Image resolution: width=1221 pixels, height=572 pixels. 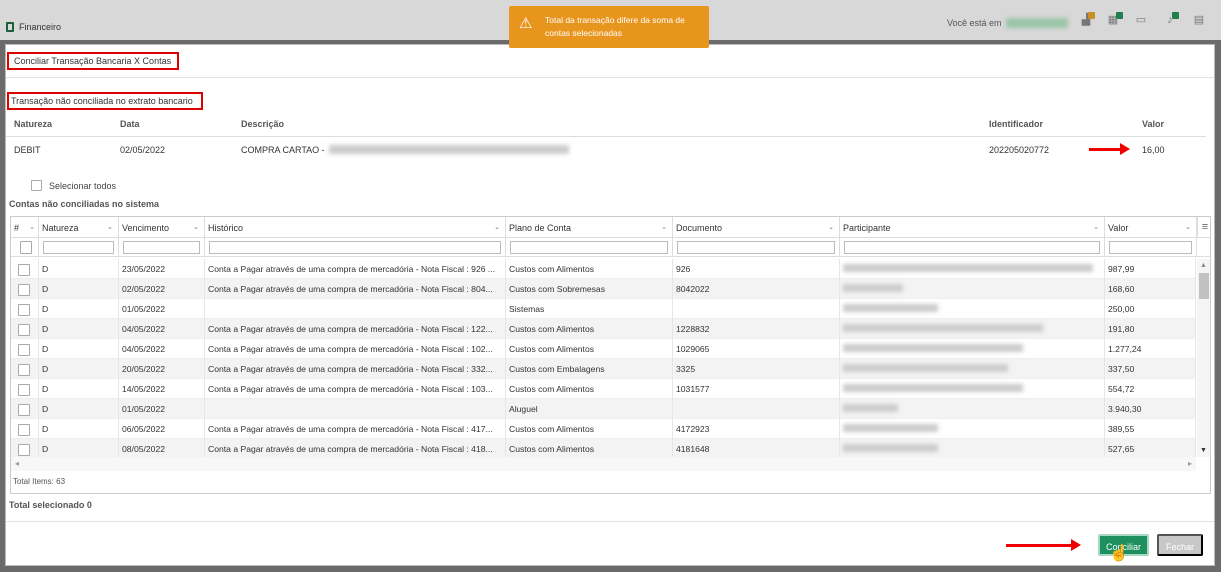 What do you see at coordinates (17, 463) in the screenshot?
I see `scroll-left-icon: ◂` at bounding box center [17, 463].